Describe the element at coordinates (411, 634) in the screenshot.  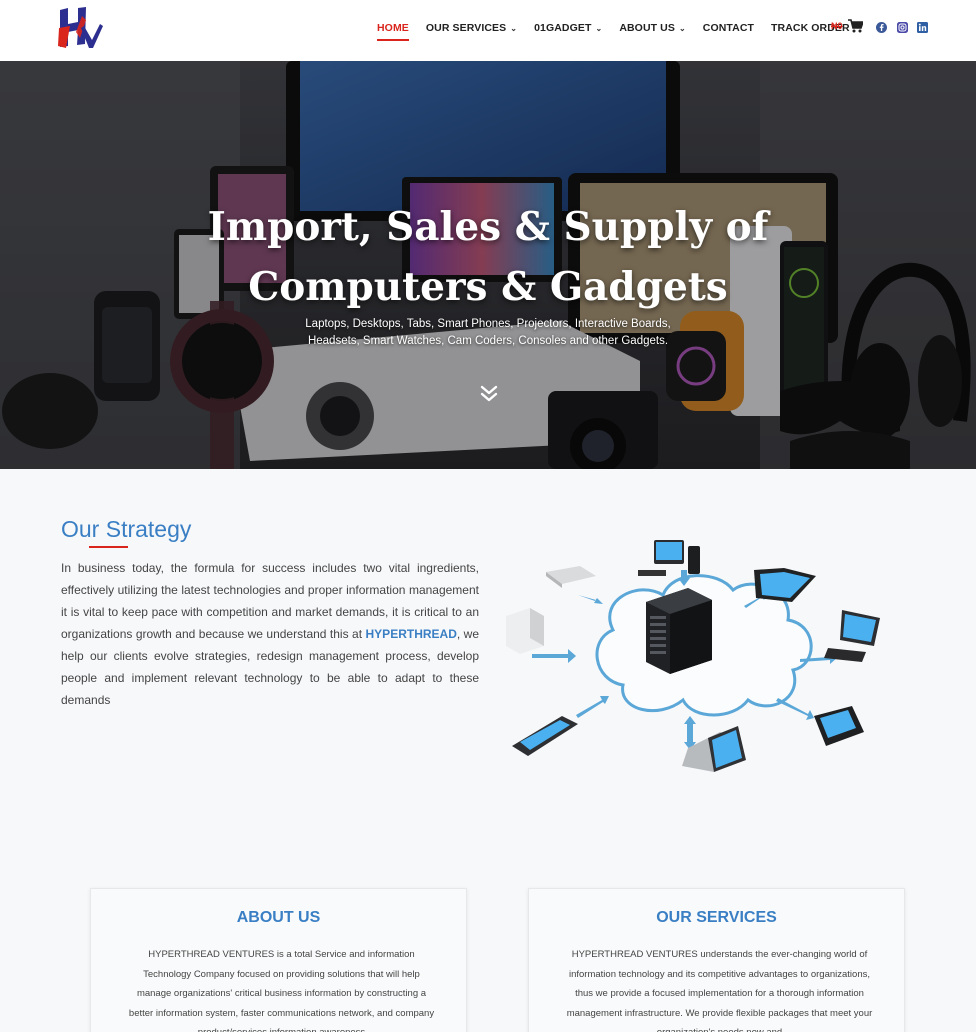
I see `brand-highlight: HYPERTHREAD` at that location.